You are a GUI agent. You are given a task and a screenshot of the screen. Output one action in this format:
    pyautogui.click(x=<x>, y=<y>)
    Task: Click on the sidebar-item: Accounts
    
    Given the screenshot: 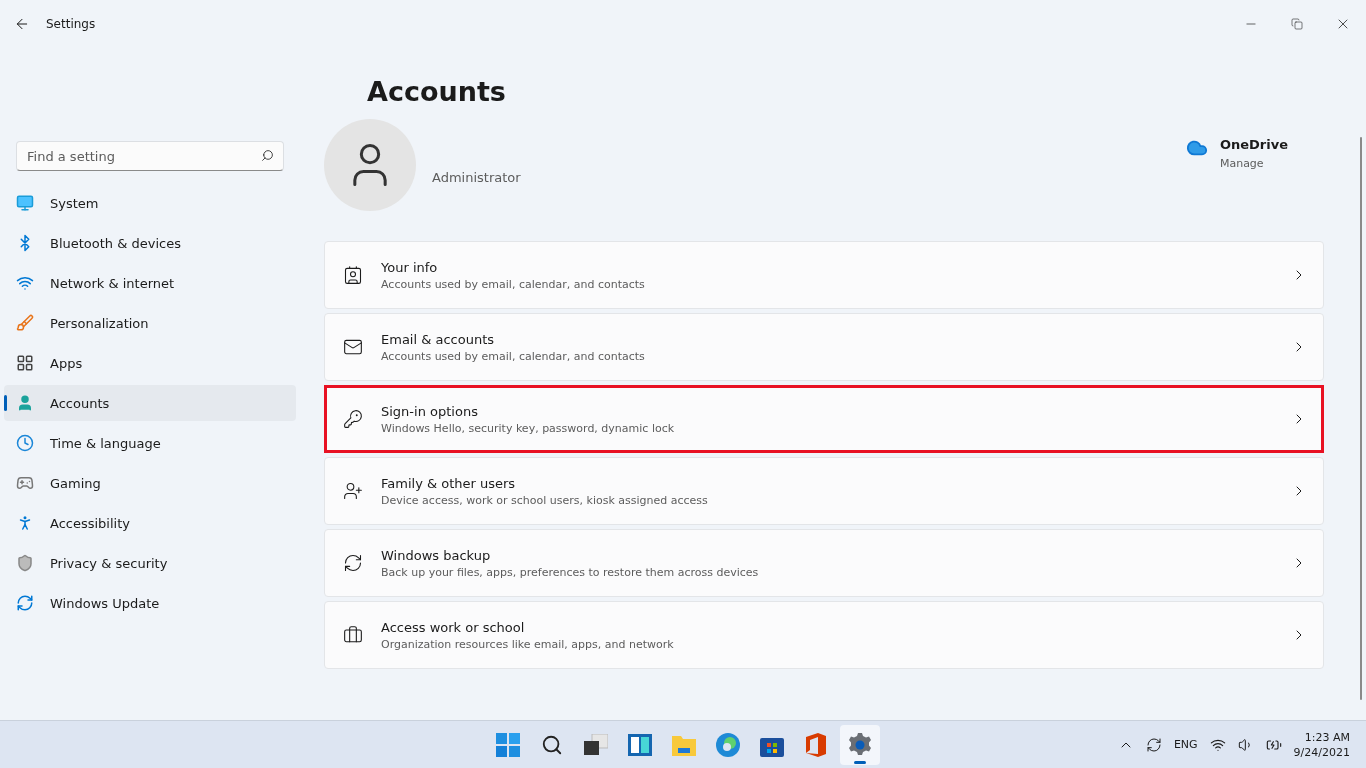 What is the action you would take?
    pyautogui.click(x=150, y=403)
    